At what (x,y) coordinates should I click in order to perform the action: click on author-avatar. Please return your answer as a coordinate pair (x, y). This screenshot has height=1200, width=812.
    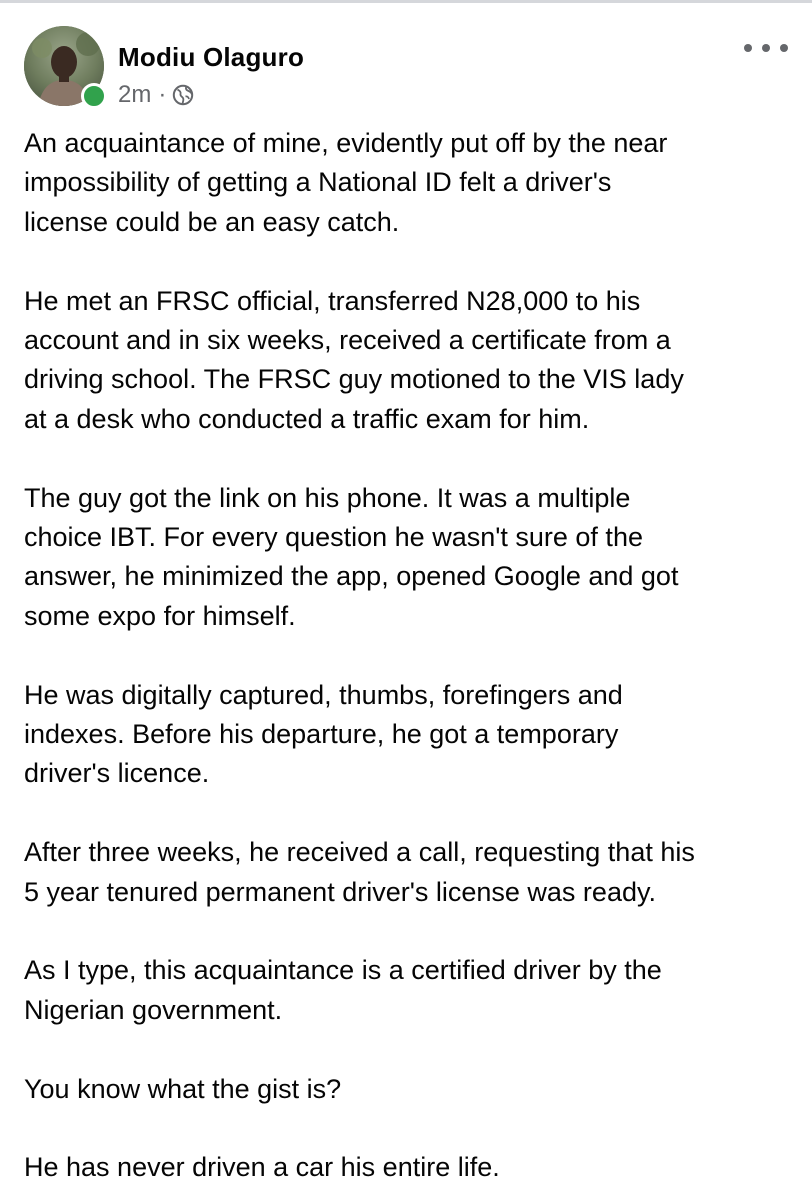
    Looking at the image, I should click on (65, 67).